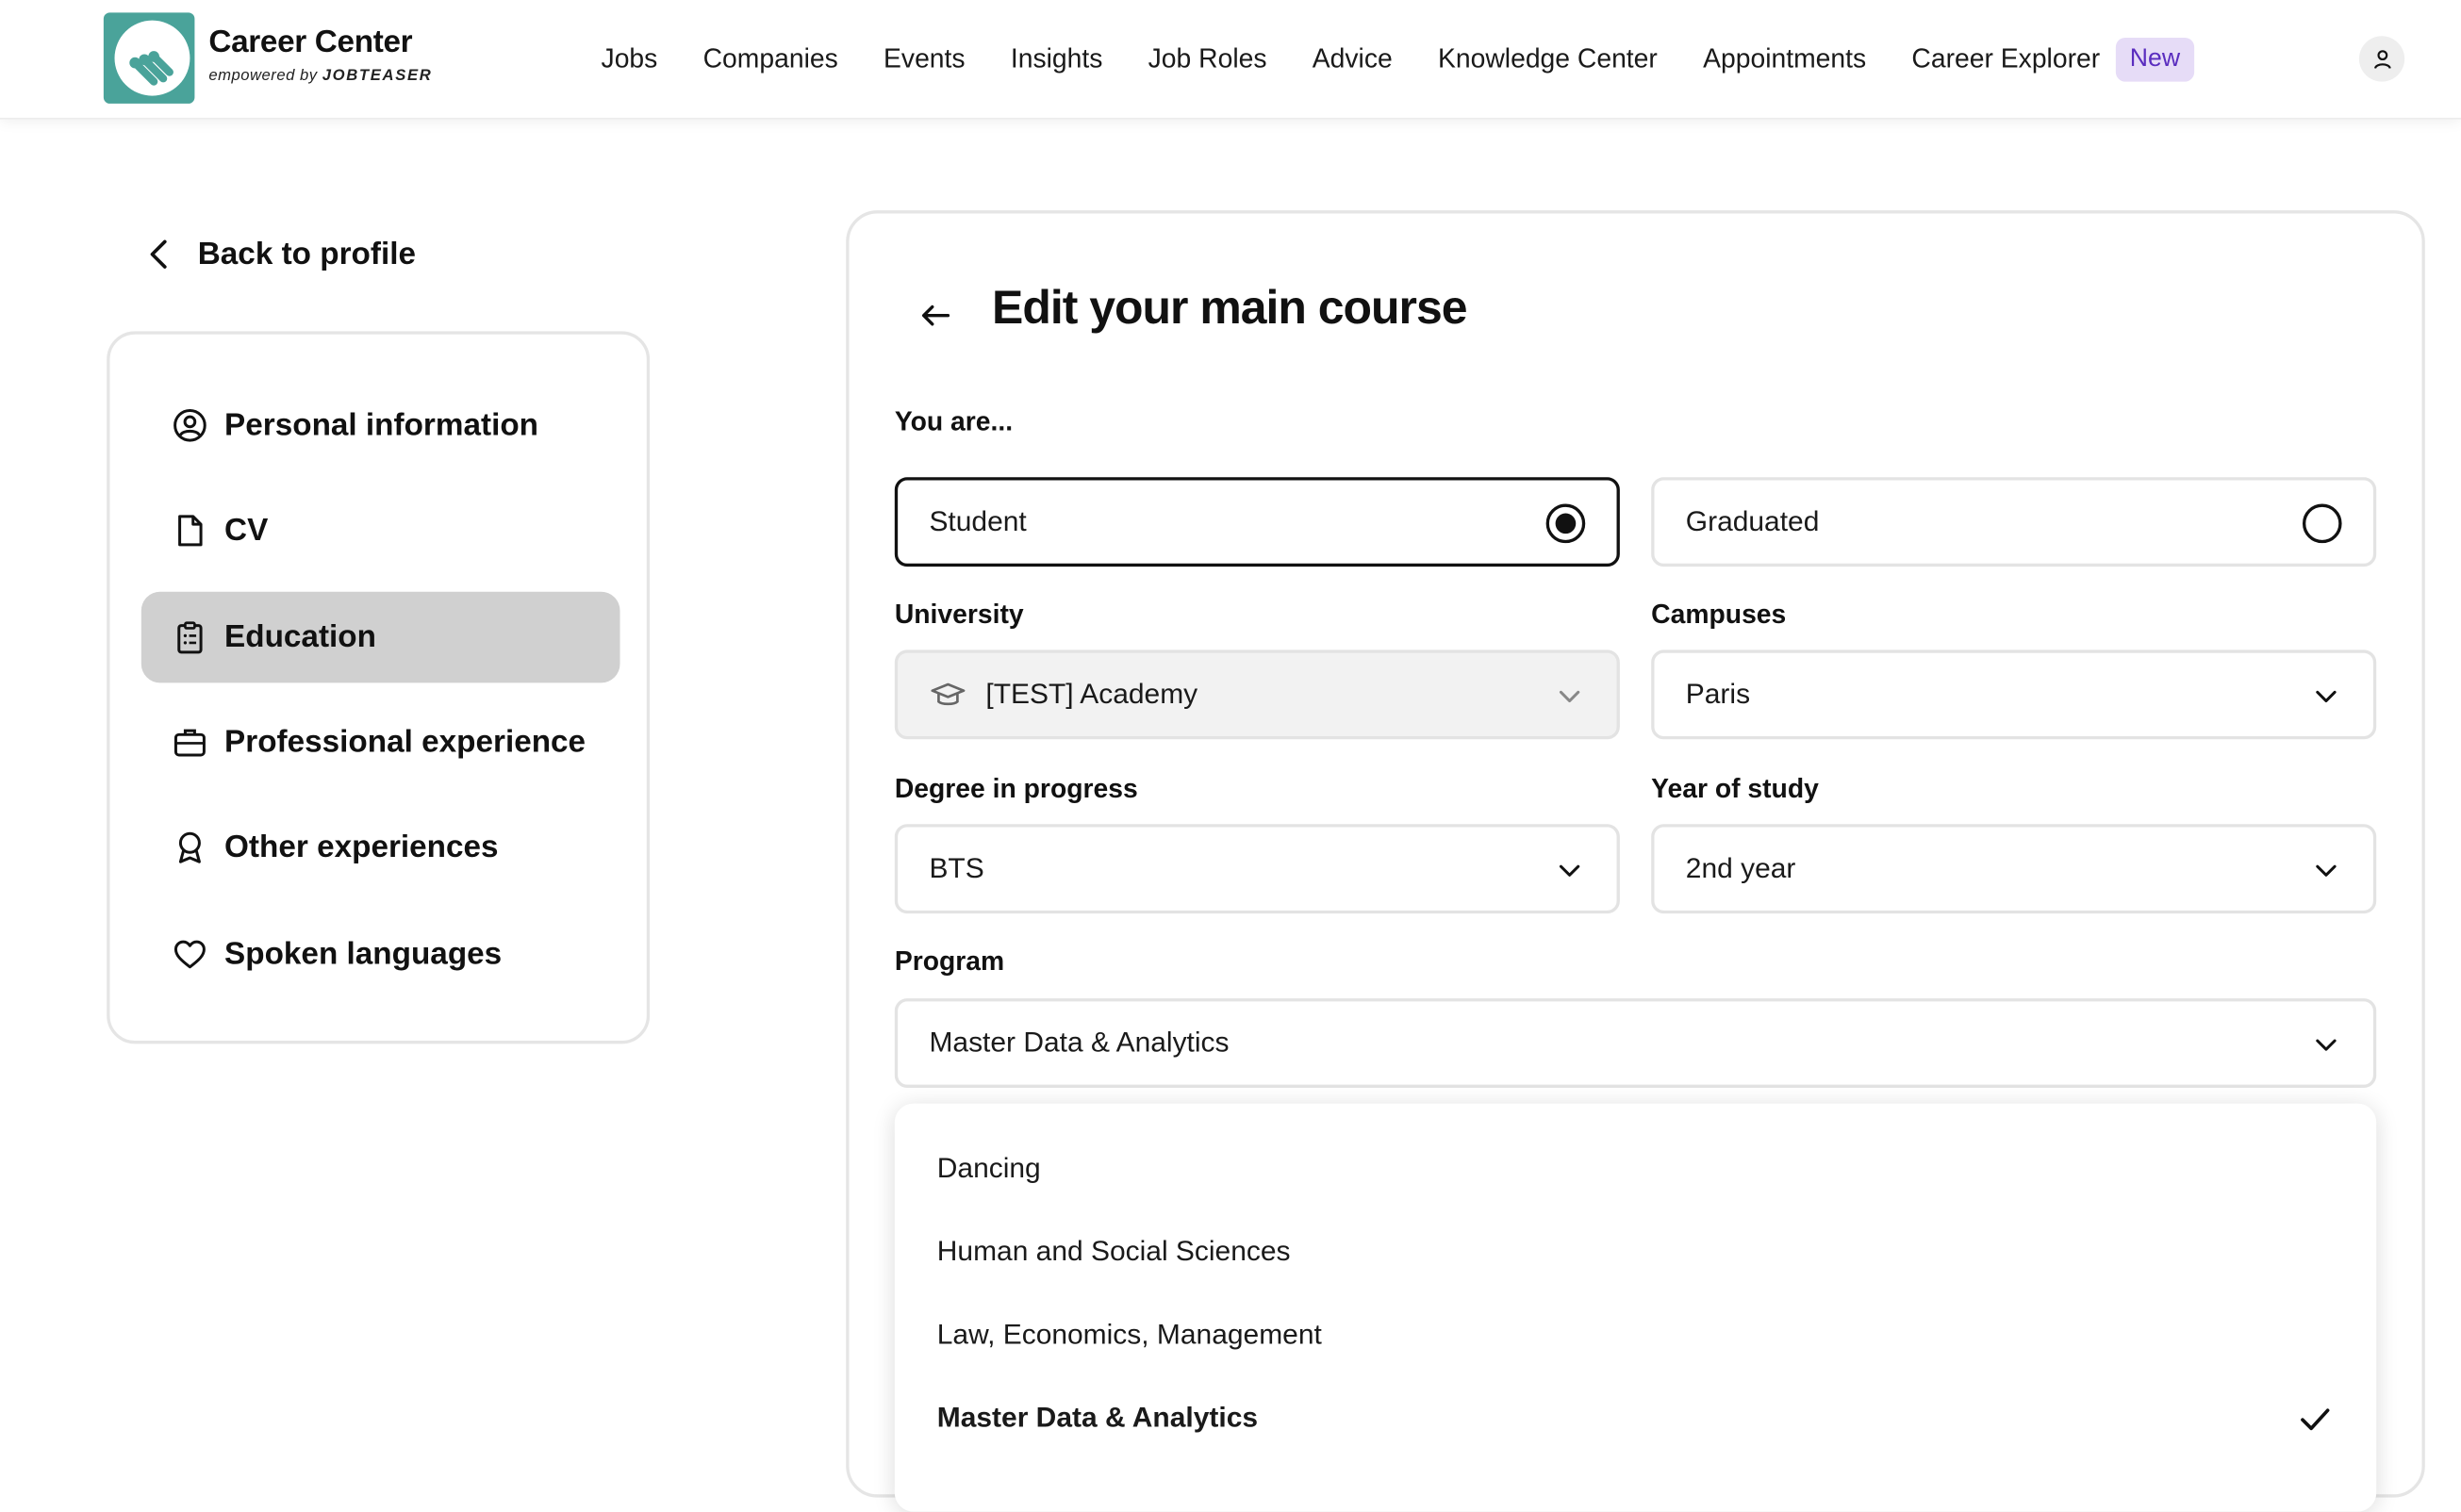 This screenshot has height=1512, width=2461. What do you see at coordinates (1735, 789) in the screenshot?
I see `year-of-study-label: Year of study` at bounding box center [1735, 789].